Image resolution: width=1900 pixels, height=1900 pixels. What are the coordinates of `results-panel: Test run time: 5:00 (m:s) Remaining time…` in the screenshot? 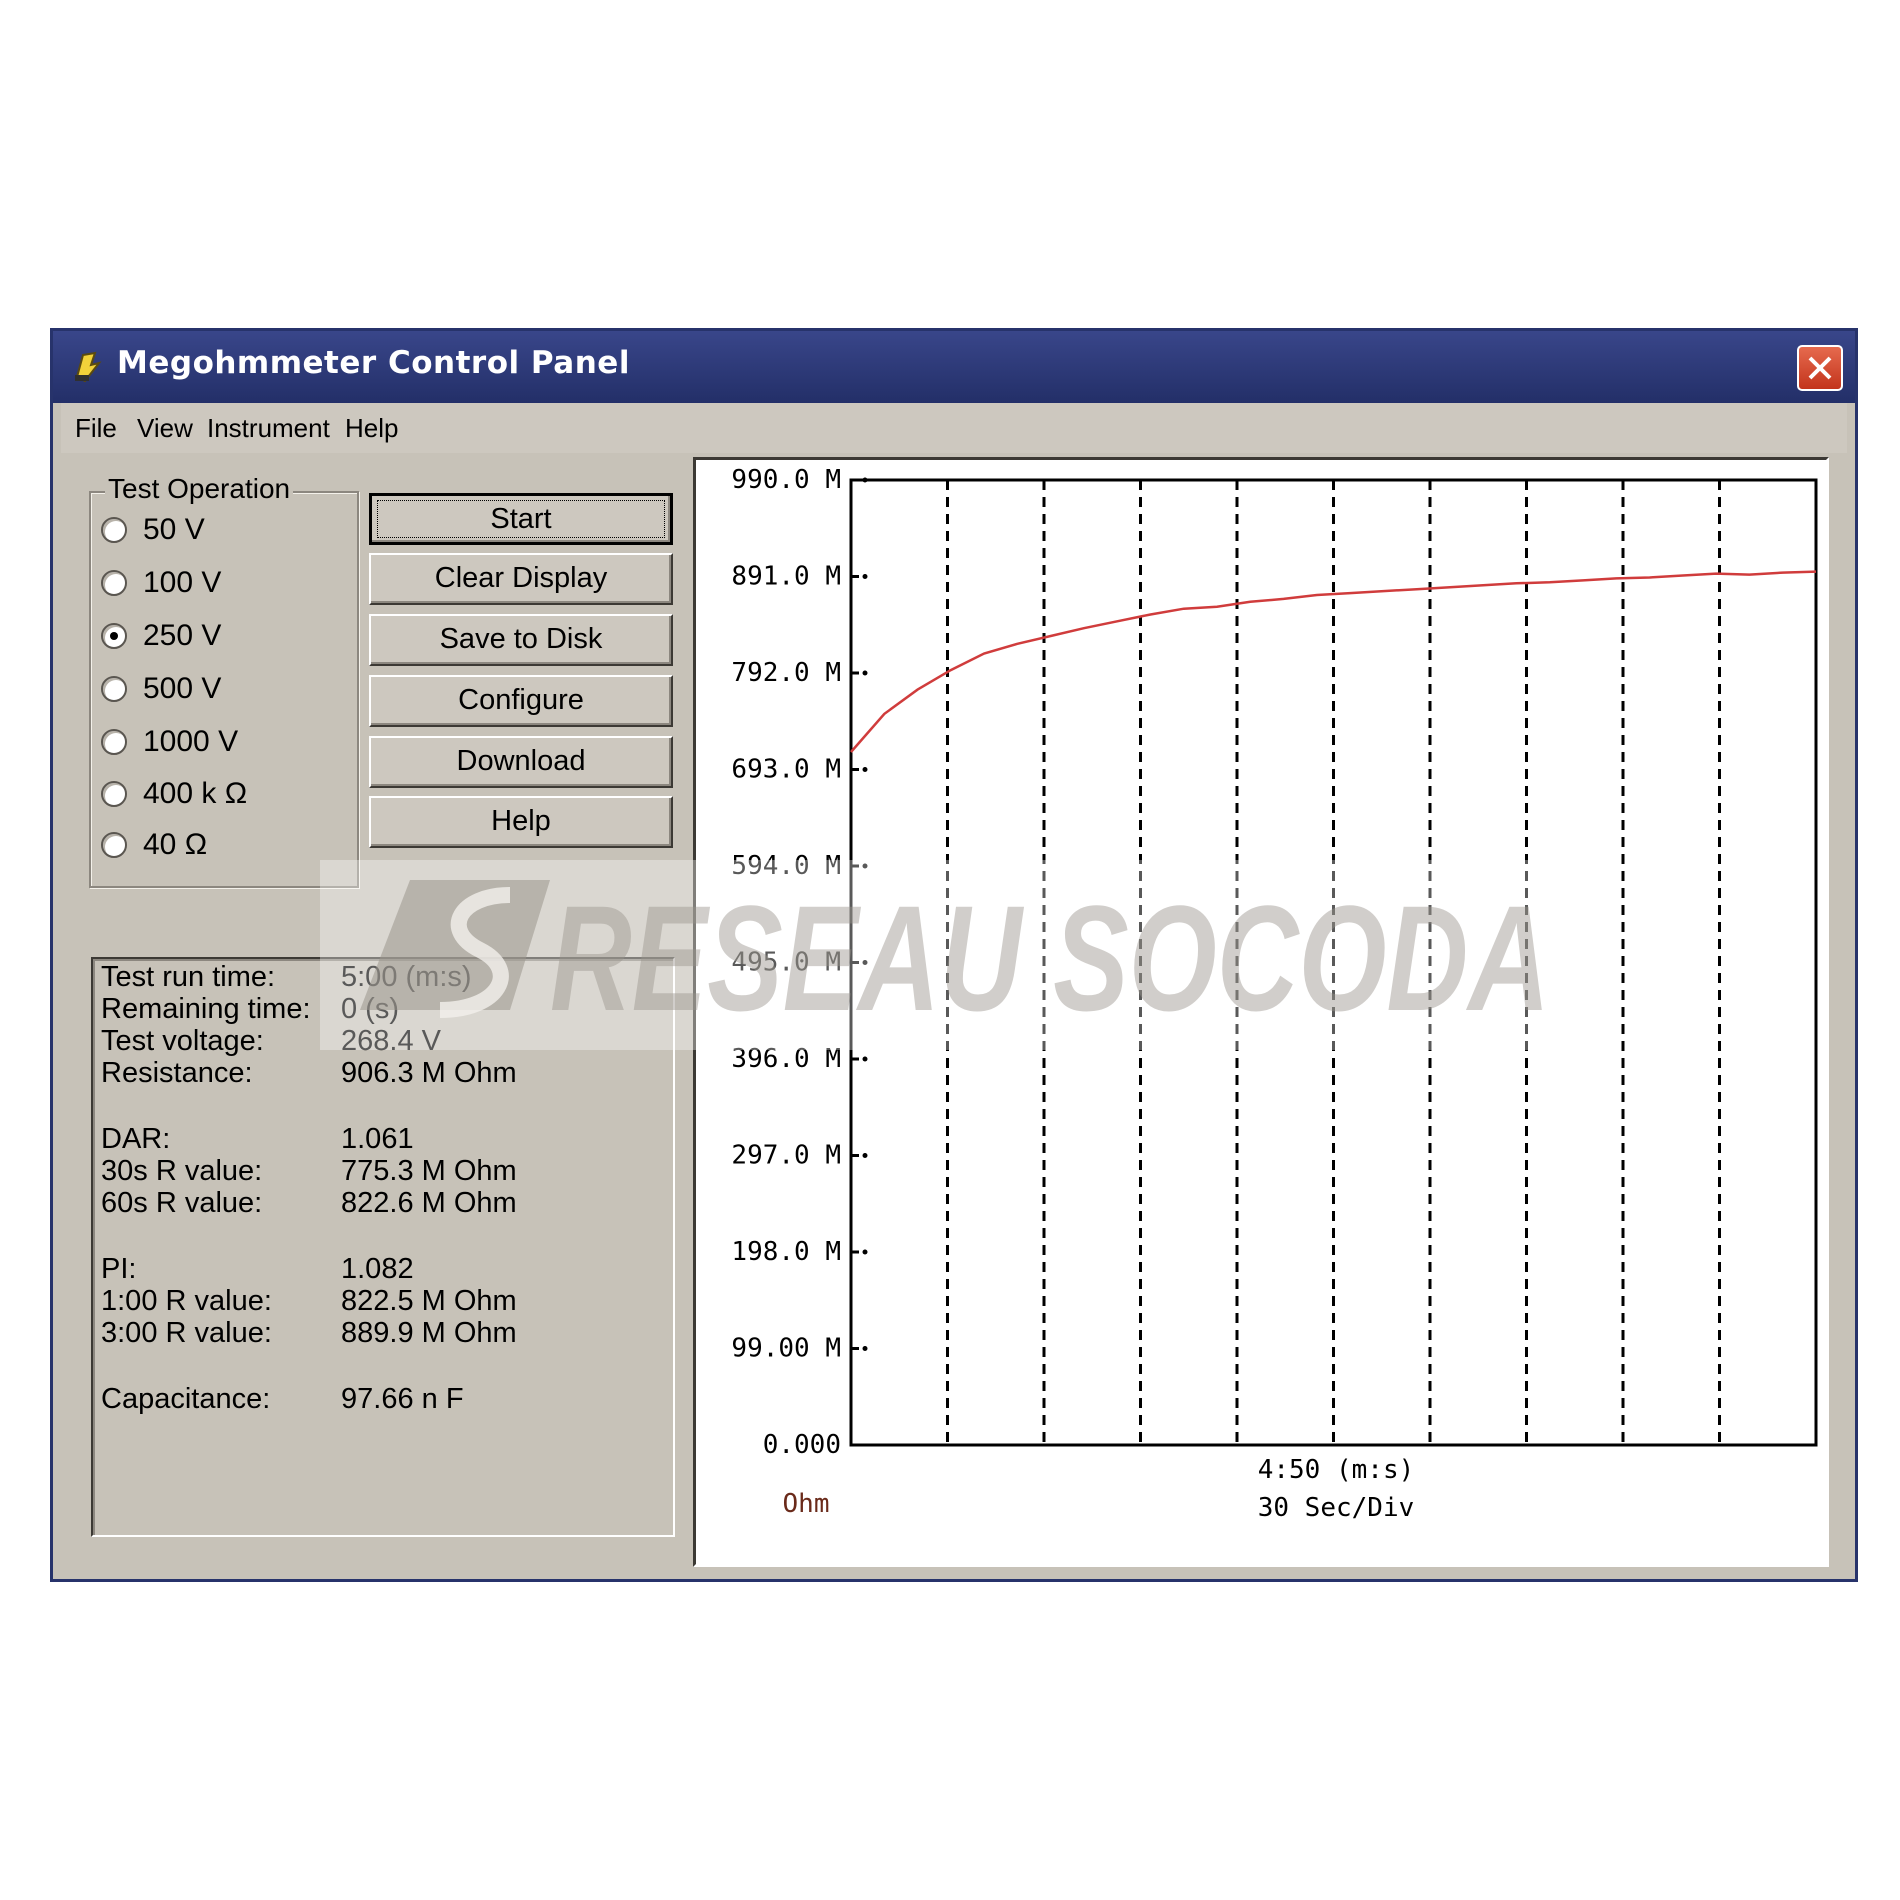 It's located at (383, 1247).